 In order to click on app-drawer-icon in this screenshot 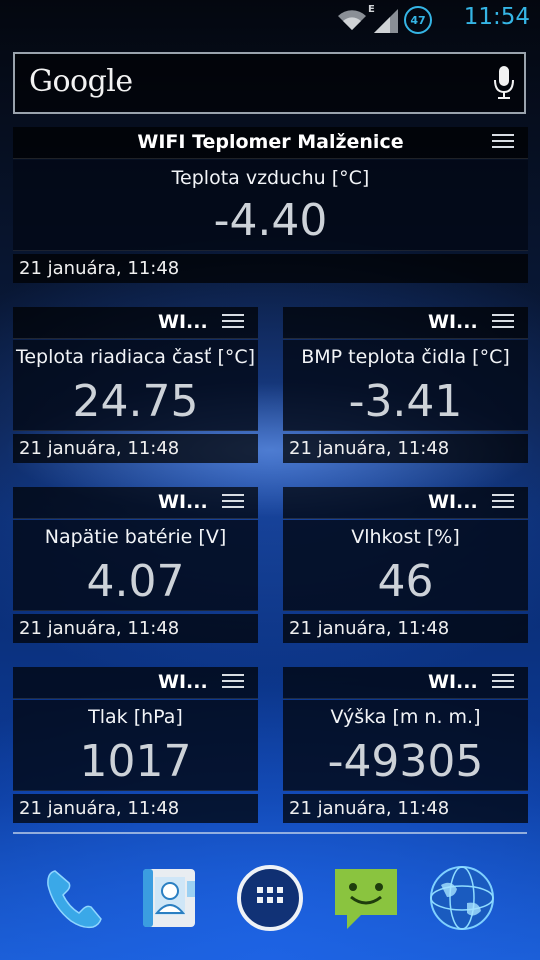, I will do `click(270, 898)`.